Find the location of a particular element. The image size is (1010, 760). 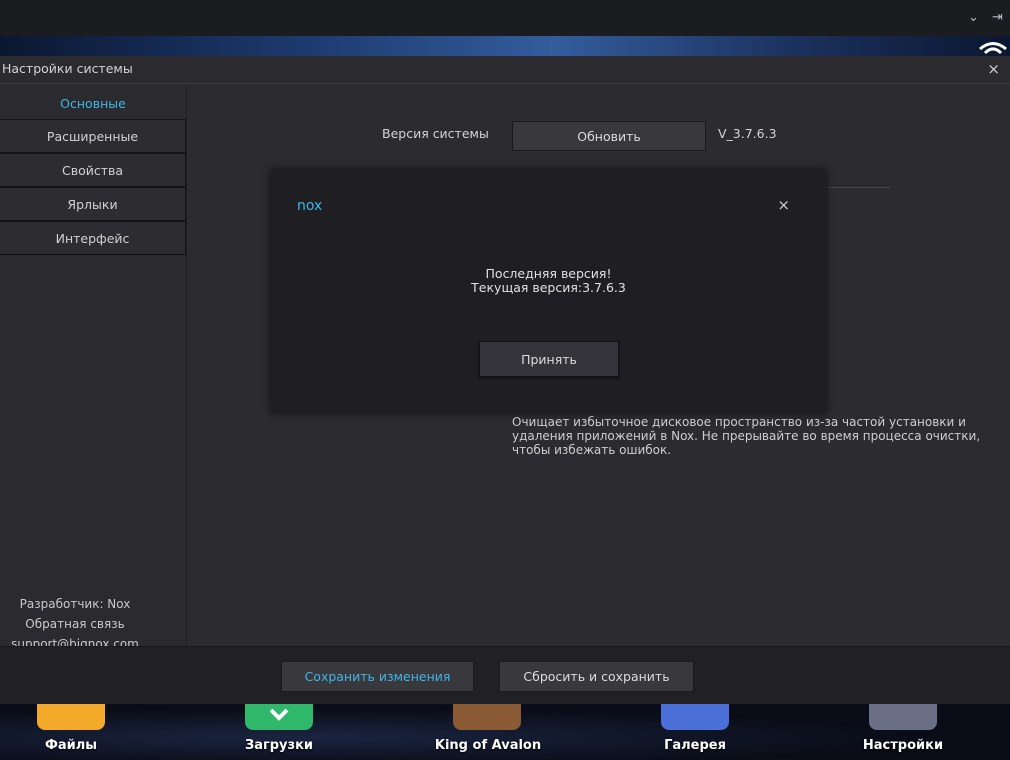

feedback-link: Обратная связь is located at coordinates (75, 624).